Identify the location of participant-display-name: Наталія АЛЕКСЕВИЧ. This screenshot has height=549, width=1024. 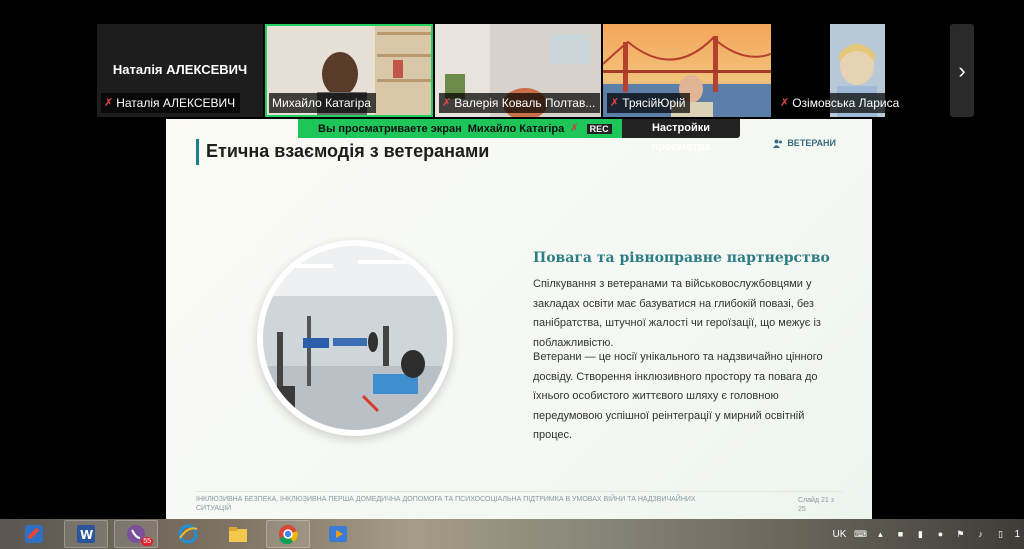
(180, 69).